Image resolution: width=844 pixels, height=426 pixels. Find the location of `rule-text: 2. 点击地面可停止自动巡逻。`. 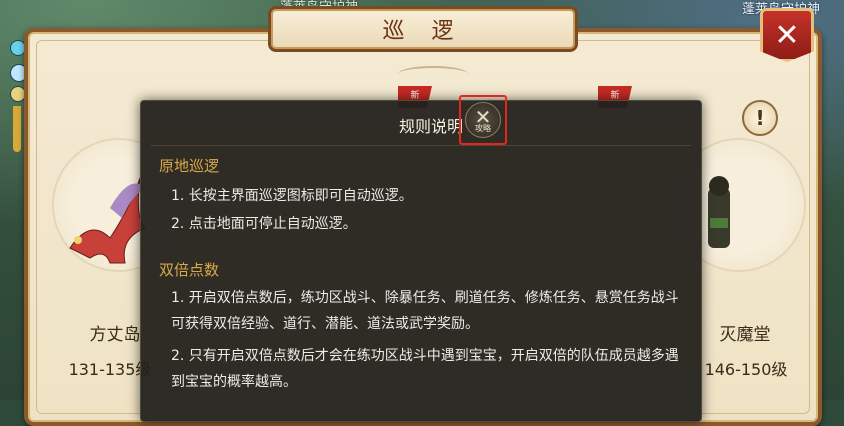

rule-text: 2. 点击地面可停止自动巡逻。 is located at coordinates (264, 224).